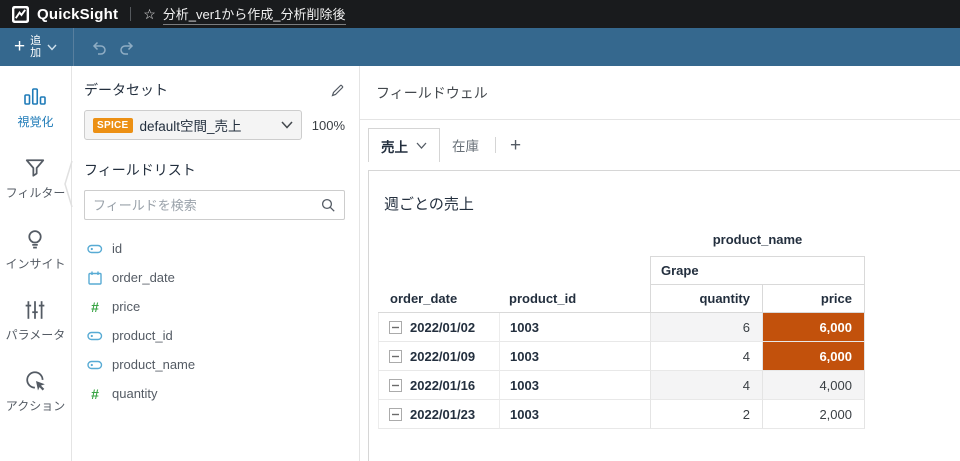 This screenshot has height=461, width=960. I want to click on tab-inventory: 在庫, so click(465, 145).